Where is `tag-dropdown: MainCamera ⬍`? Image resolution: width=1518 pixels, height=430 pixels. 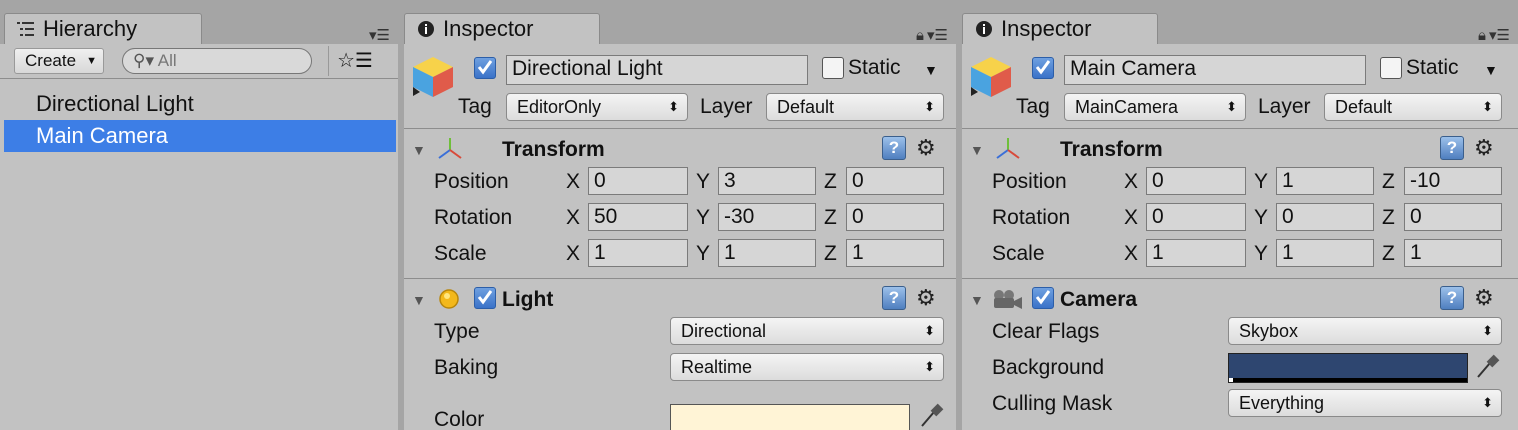 tag-dropdown: MainCamera ⬍ is located at coordinates (1155, 107).